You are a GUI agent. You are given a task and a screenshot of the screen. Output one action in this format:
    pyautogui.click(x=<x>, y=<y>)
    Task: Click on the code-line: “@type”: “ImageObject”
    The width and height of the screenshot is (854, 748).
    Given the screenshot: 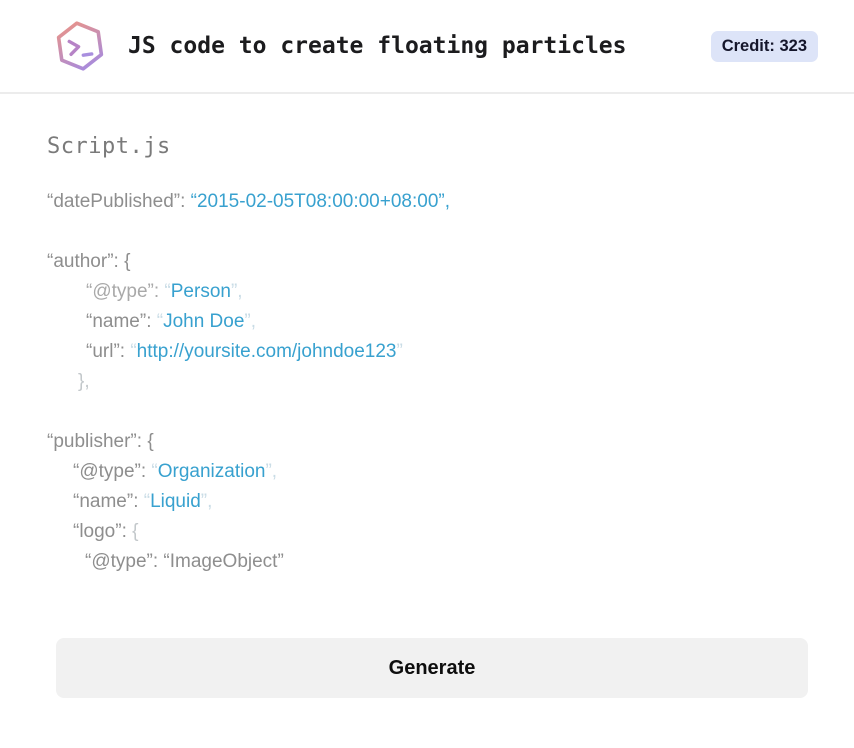 What is the action you would take?
    pyautogui.click(x=427, y=562)
    